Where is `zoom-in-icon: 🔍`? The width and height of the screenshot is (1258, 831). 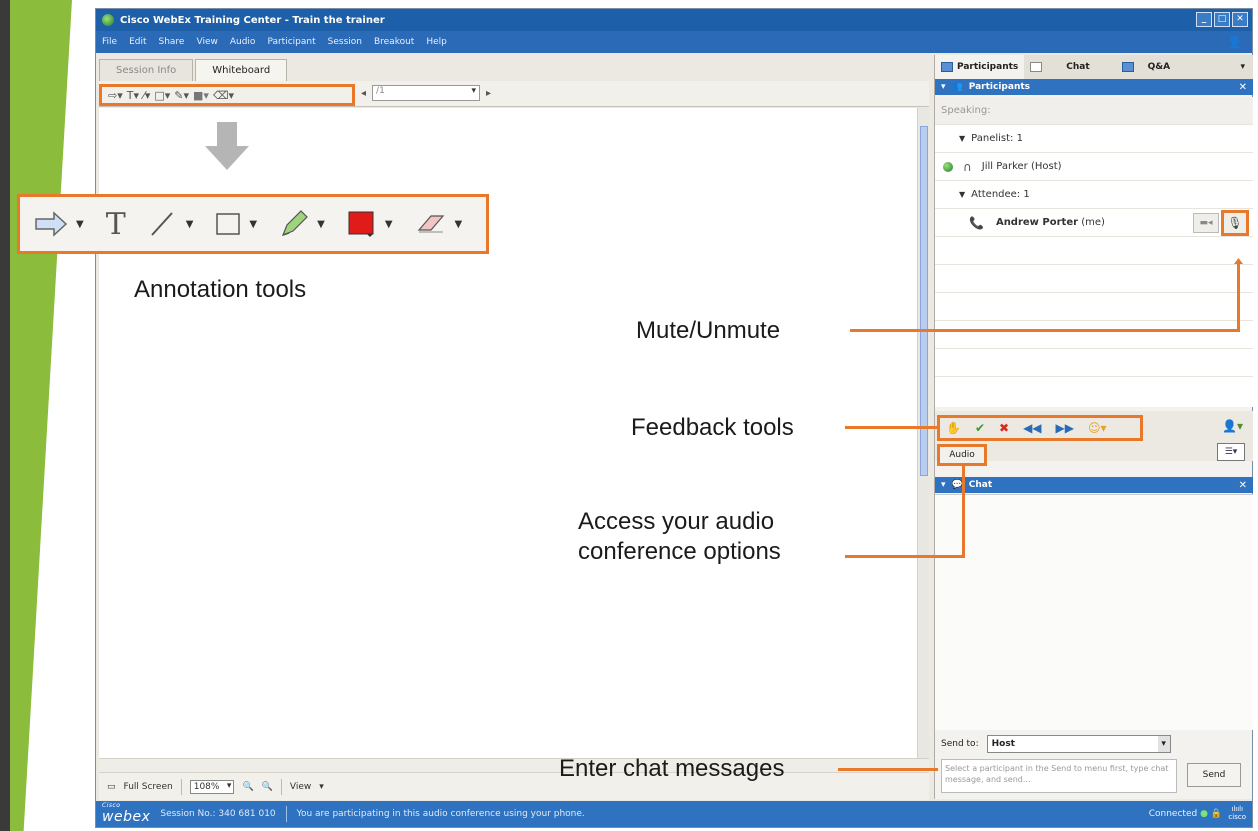 zoom-in-icon: 🔍 is located at coordinates (247, 787).